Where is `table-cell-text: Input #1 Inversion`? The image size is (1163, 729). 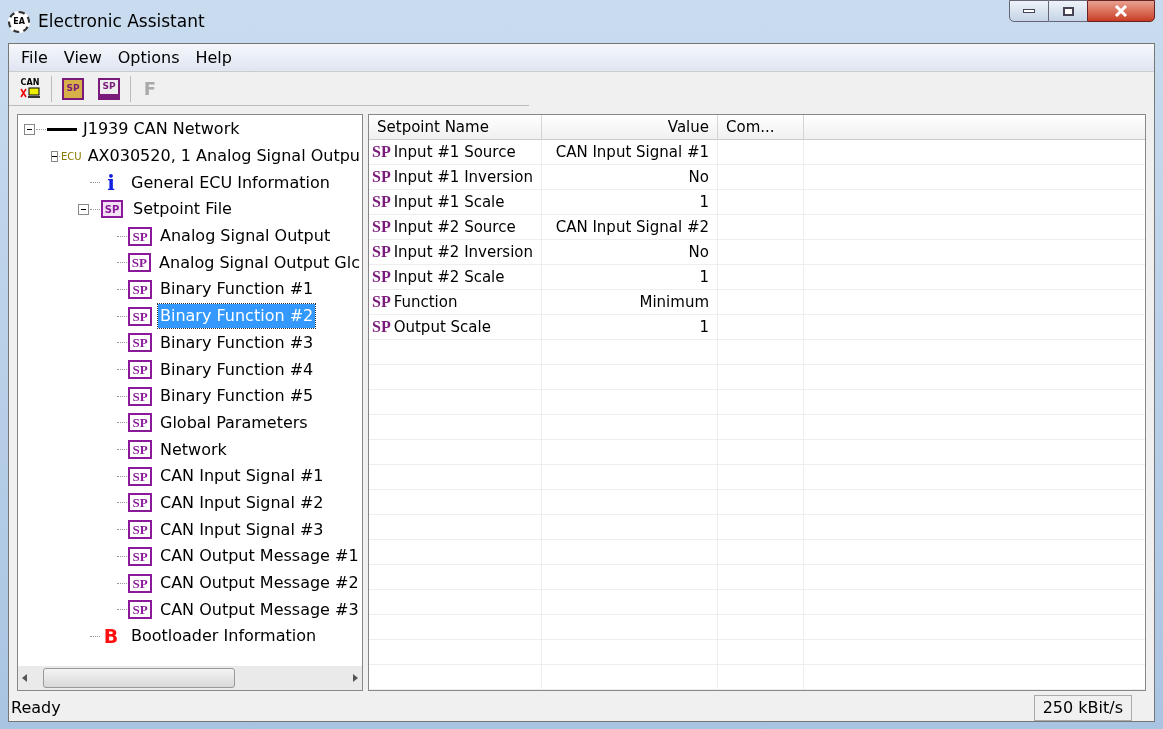 table-cell-text: Input #1 Inversion is located at coordinates (463, 177).